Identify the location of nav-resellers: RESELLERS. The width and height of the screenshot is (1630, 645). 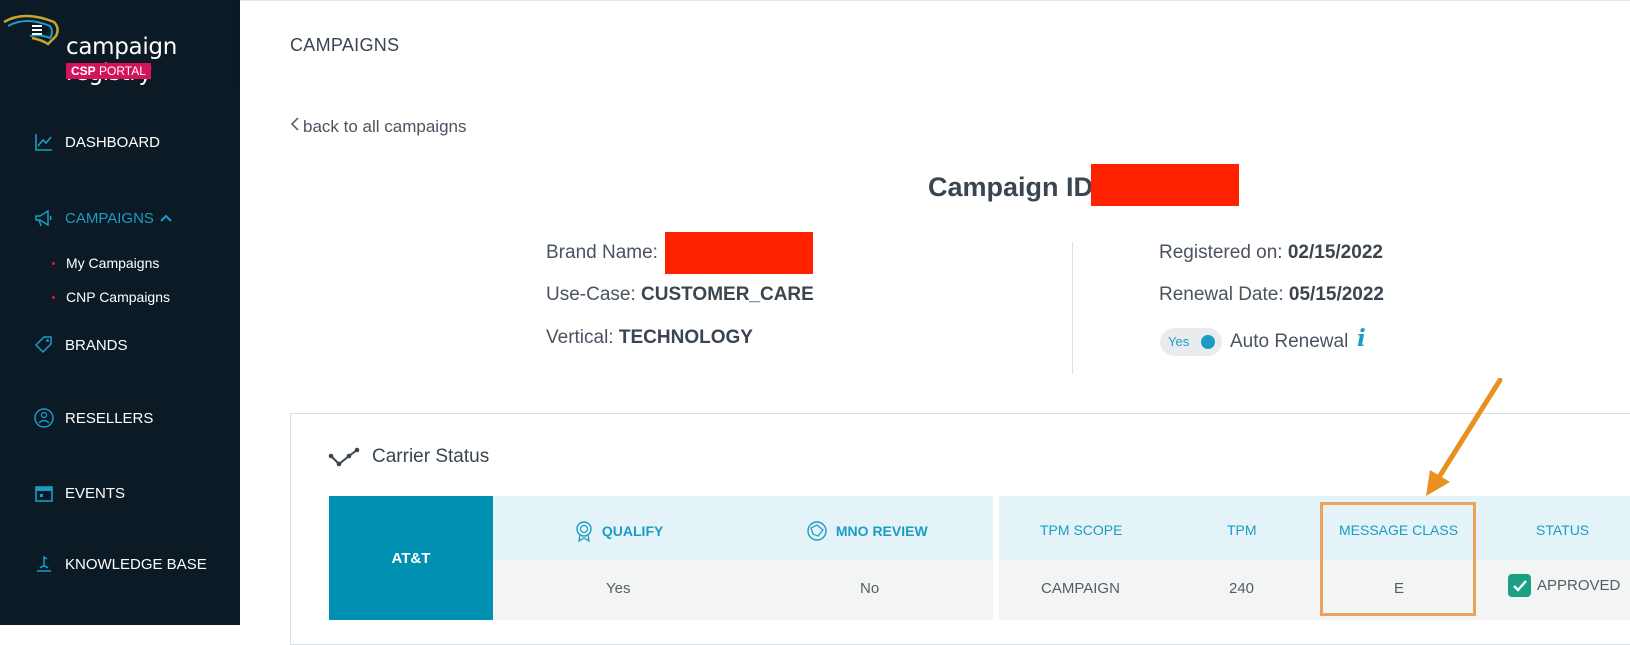
(93, 418).